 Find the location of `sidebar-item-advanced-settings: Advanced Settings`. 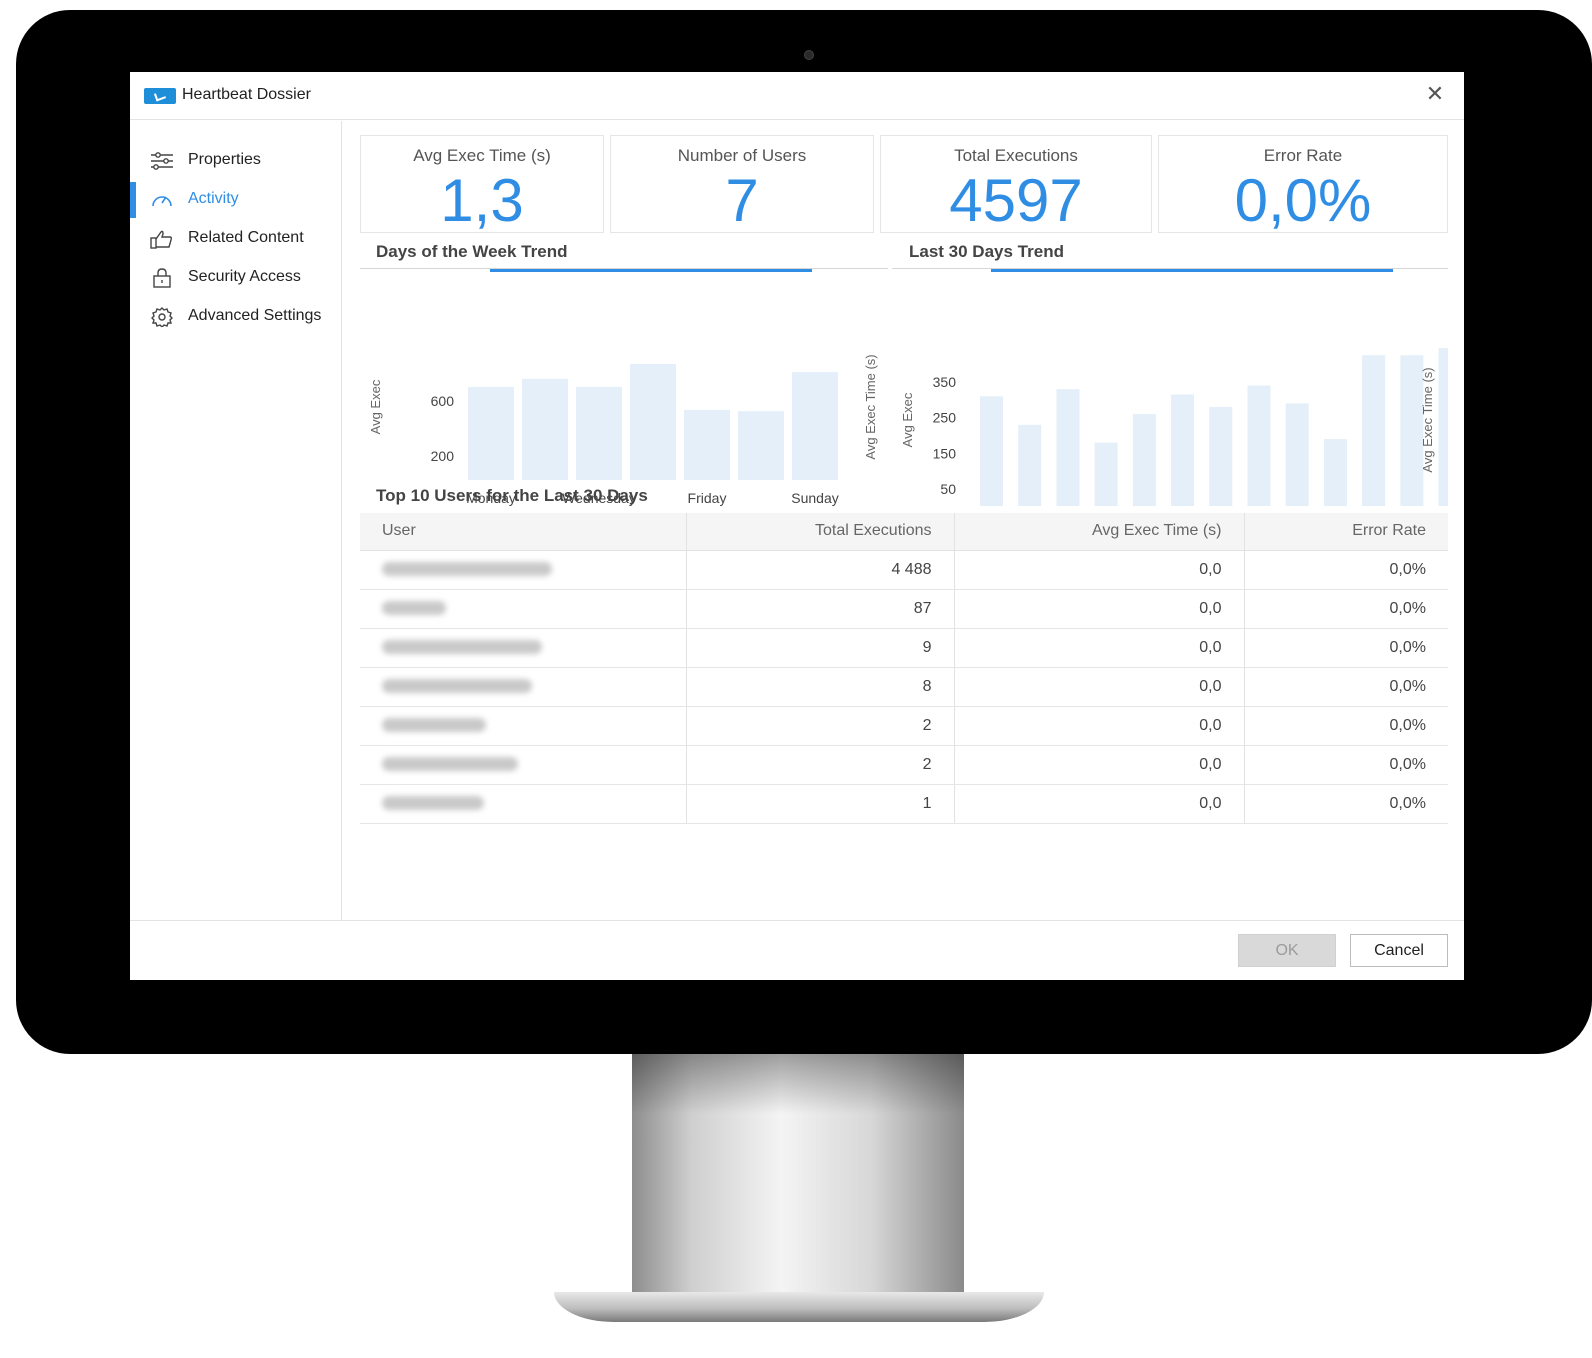

sidebar-item-advanced-settings: Advanced Settings is located at coordinates (236, 316).